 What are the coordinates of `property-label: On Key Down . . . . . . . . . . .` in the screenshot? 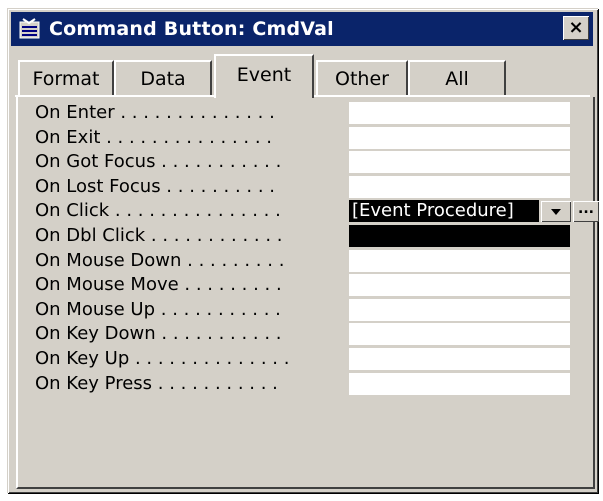 It's located at (158, 334).